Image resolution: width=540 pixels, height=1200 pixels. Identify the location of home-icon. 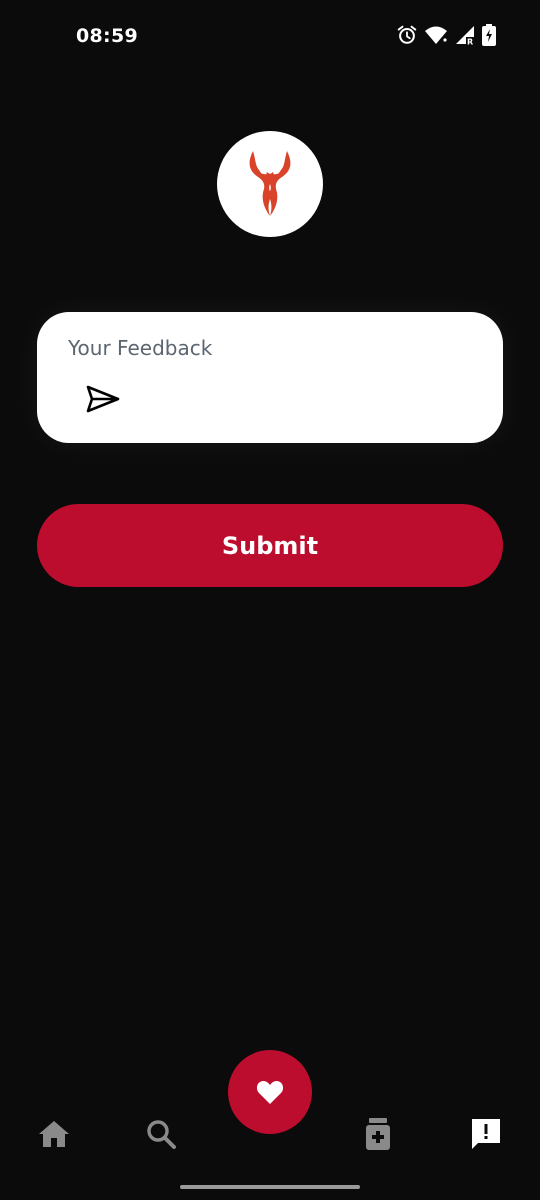
(54, 1134).